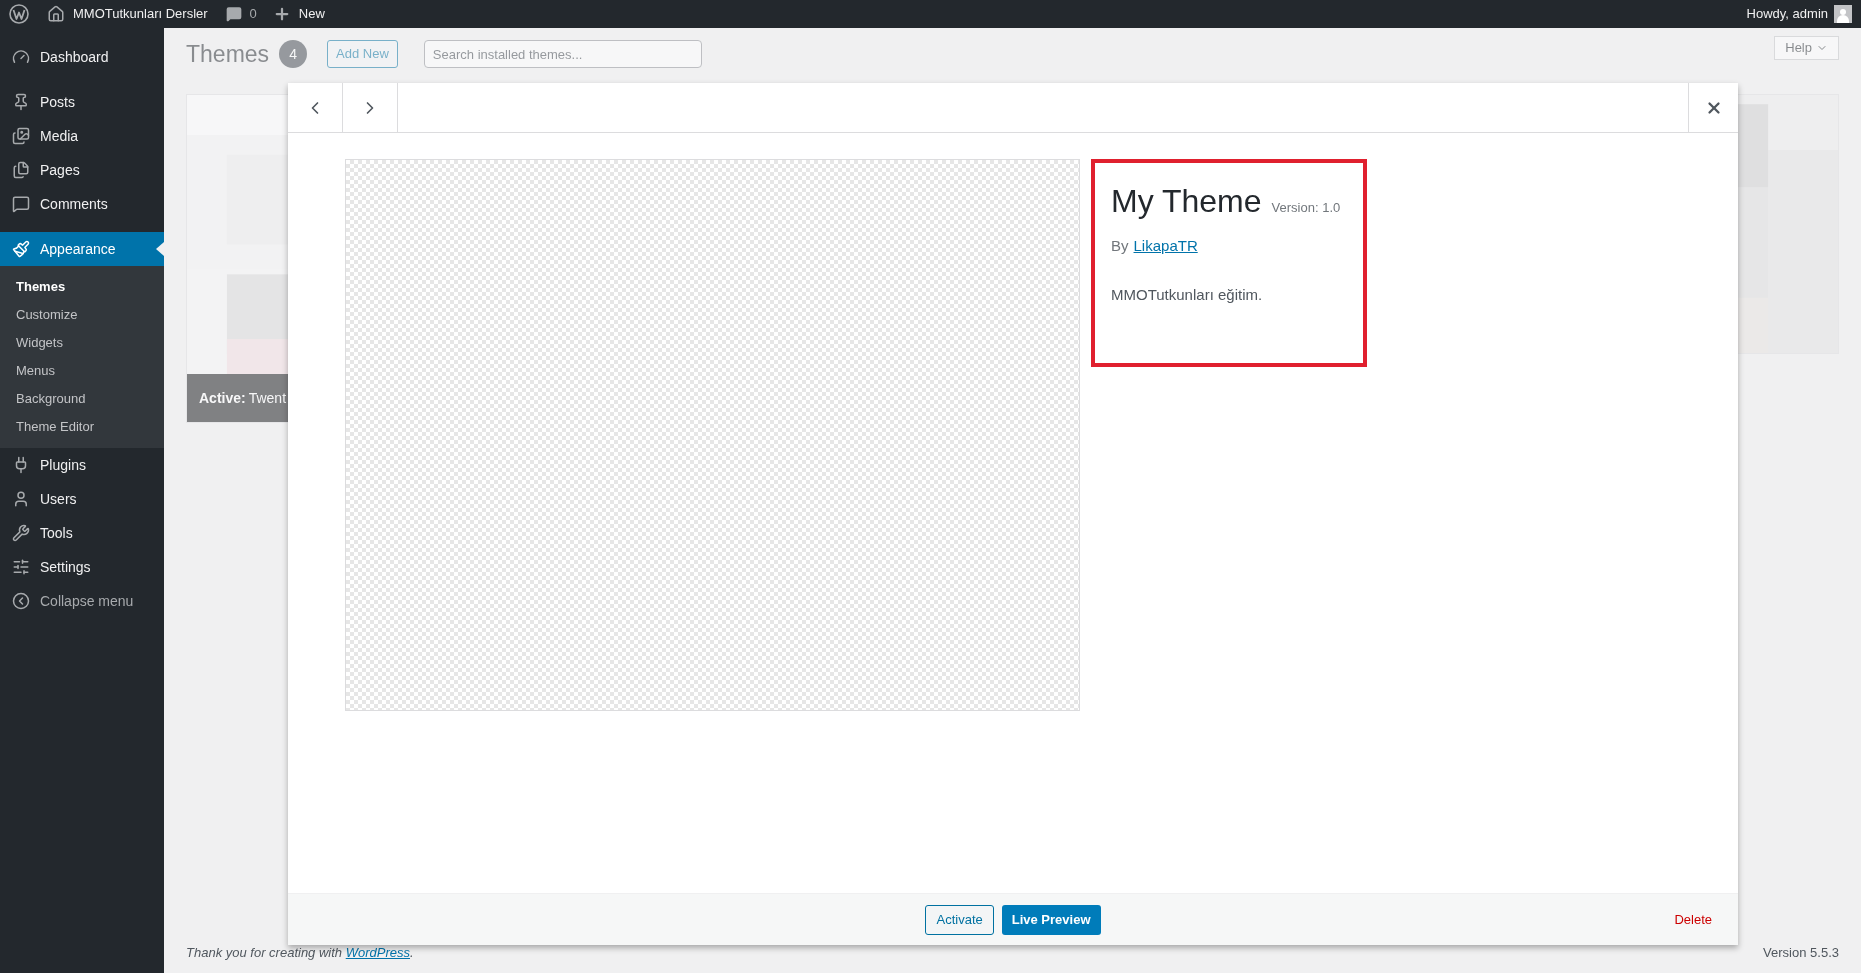 The width and height of the screenshot is (1861, 973). I want to click on menu-item: Settings, so click(82, 567).